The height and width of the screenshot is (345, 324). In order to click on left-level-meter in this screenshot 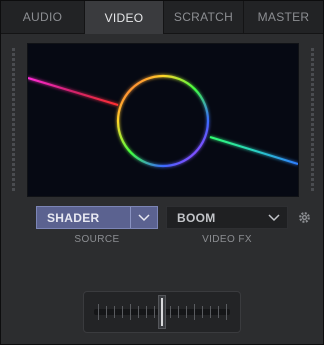, I will do `click(13, 120)`.